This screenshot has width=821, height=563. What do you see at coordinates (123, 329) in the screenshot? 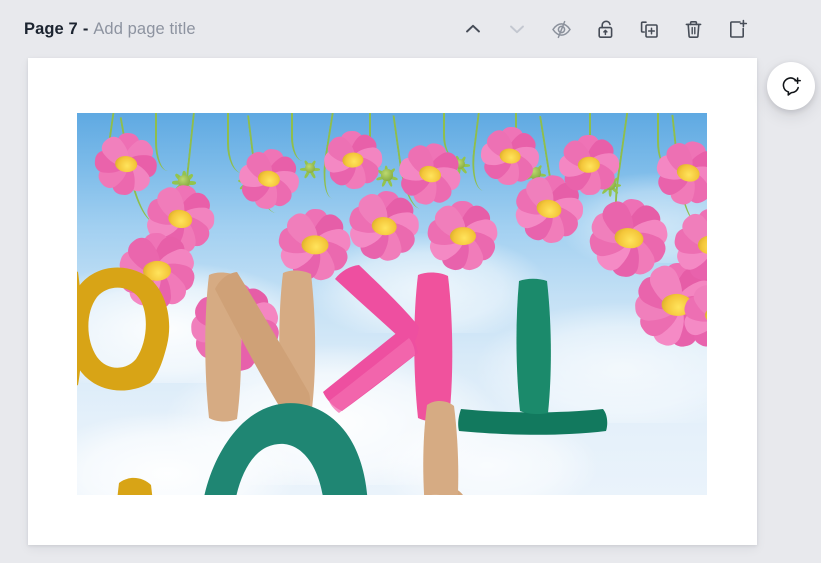
I see `letter-A` at bounding box center [123, 329].